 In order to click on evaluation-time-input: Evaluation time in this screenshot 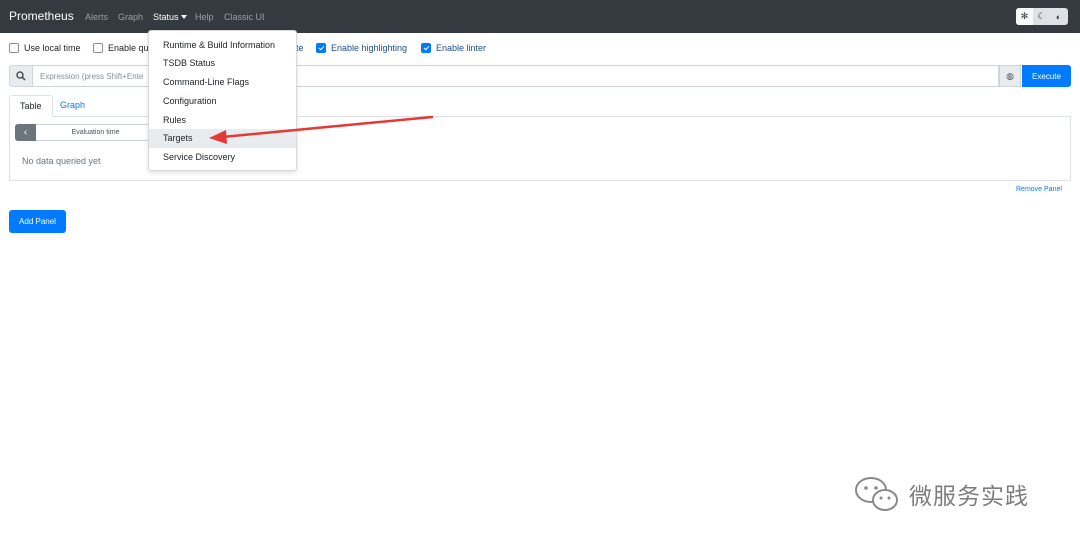, I will do `click(96, 132)`.